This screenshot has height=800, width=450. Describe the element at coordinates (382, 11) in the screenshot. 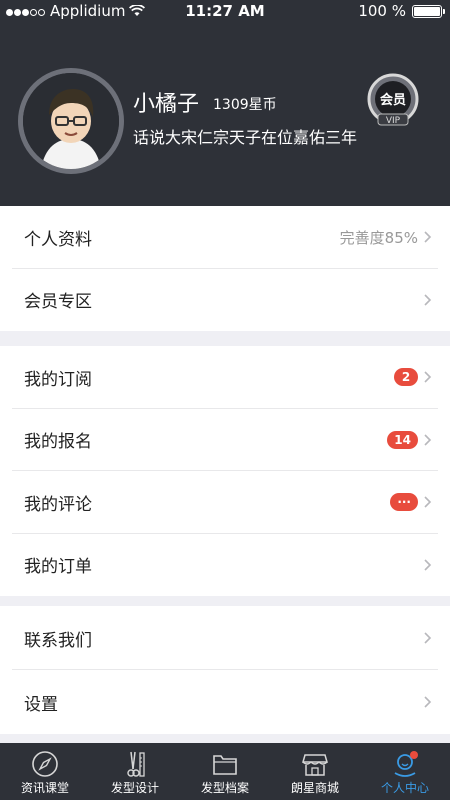

I see `battery-percent: 100 %` at that location.